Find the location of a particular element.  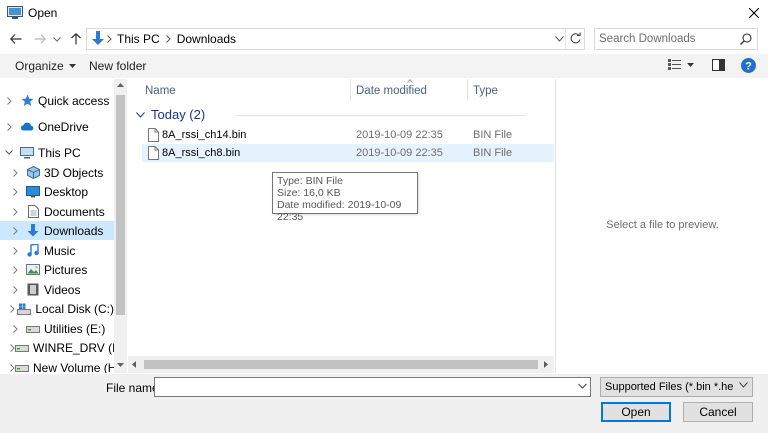

file-type: BIN File is located at coordinates (493, 135).